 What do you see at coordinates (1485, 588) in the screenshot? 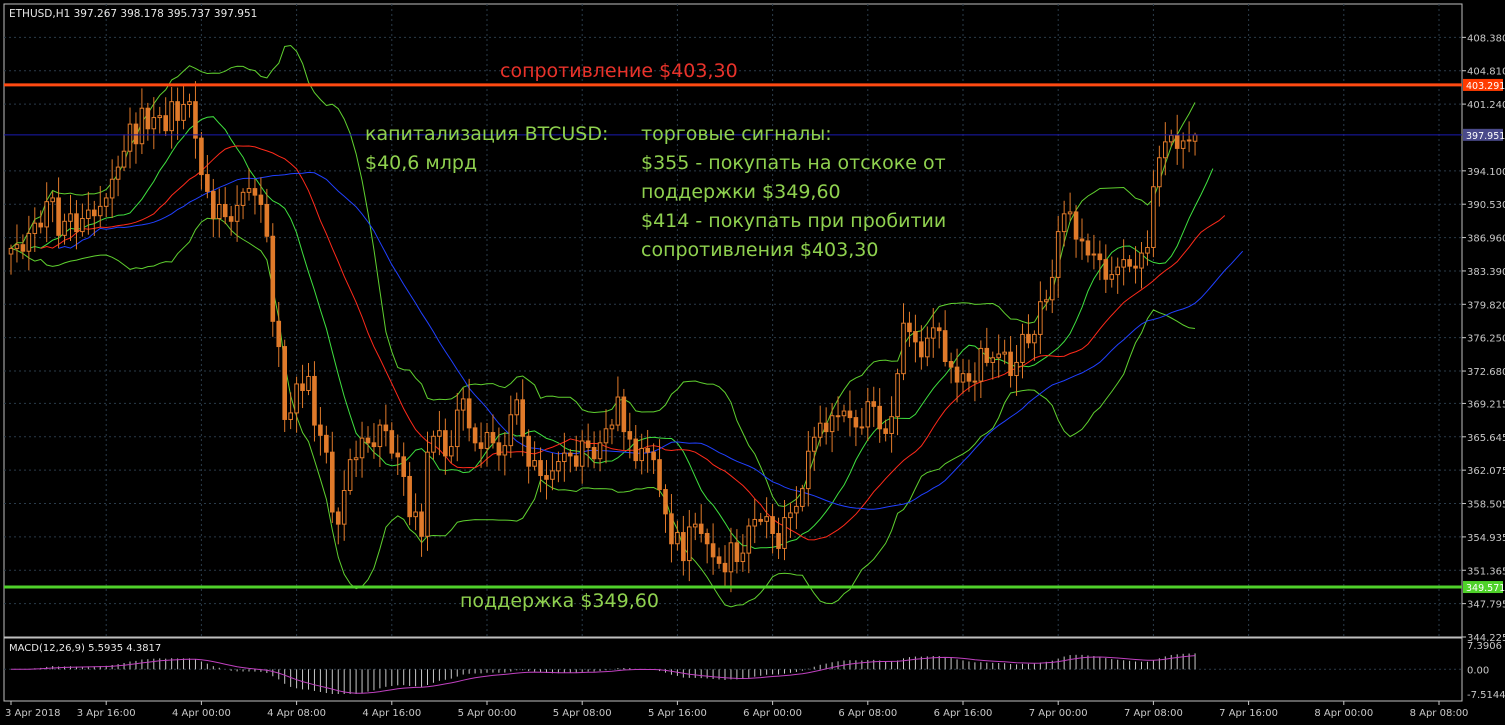
I see `price-label-text: 349.571` at bounding box center [1485, 588].